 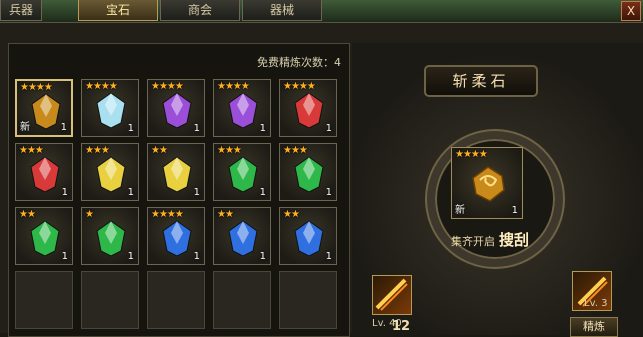 I want to click on tab-weapons: 兵器, so click(x=21, y=10).